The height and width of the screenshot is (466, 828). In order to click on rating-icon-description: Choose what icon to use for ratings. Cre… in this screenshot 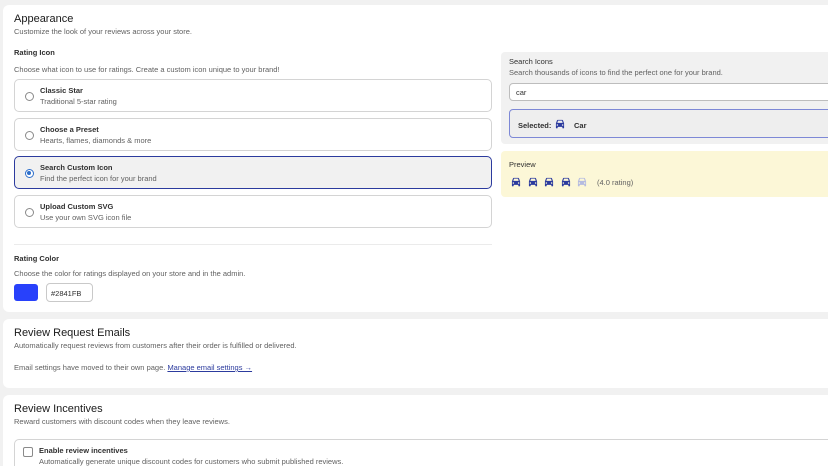, I will do `click(147, 69)`.